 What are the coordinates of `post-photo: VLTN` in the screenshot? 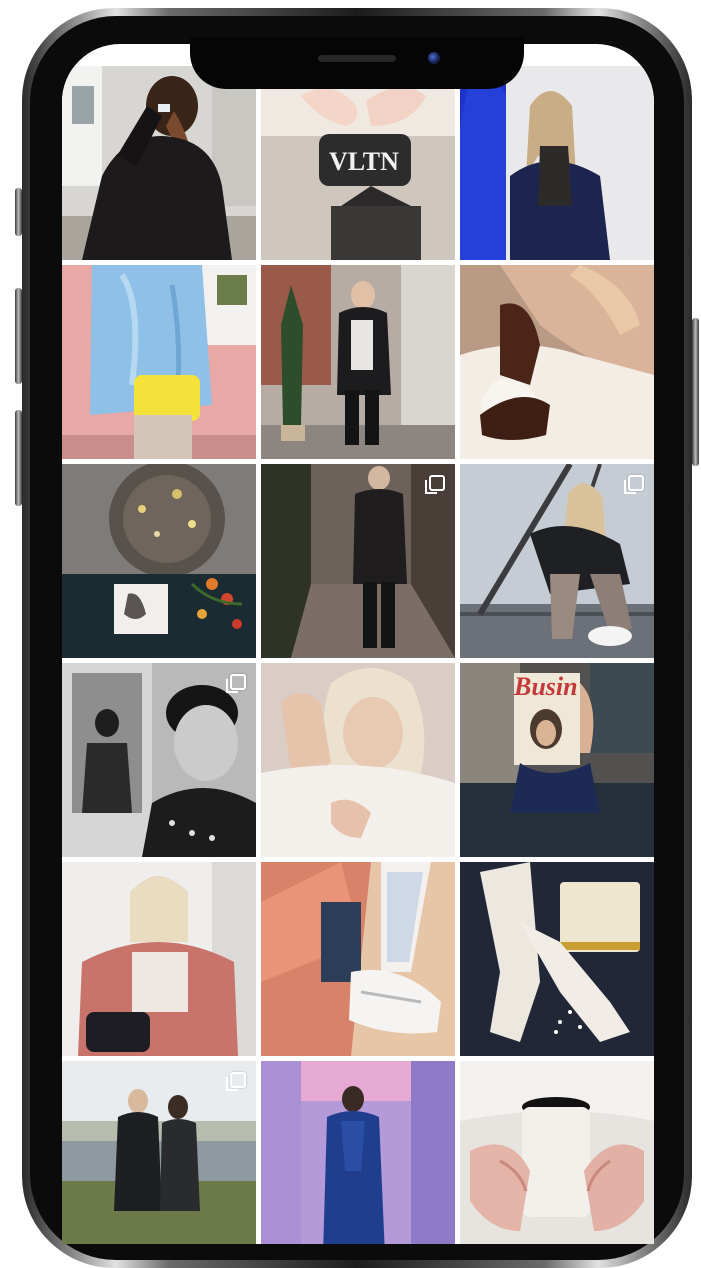 It's located at (358, 163).